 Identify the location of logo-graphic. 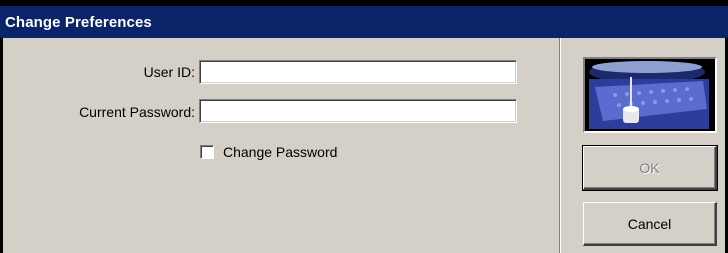
(650, 95).